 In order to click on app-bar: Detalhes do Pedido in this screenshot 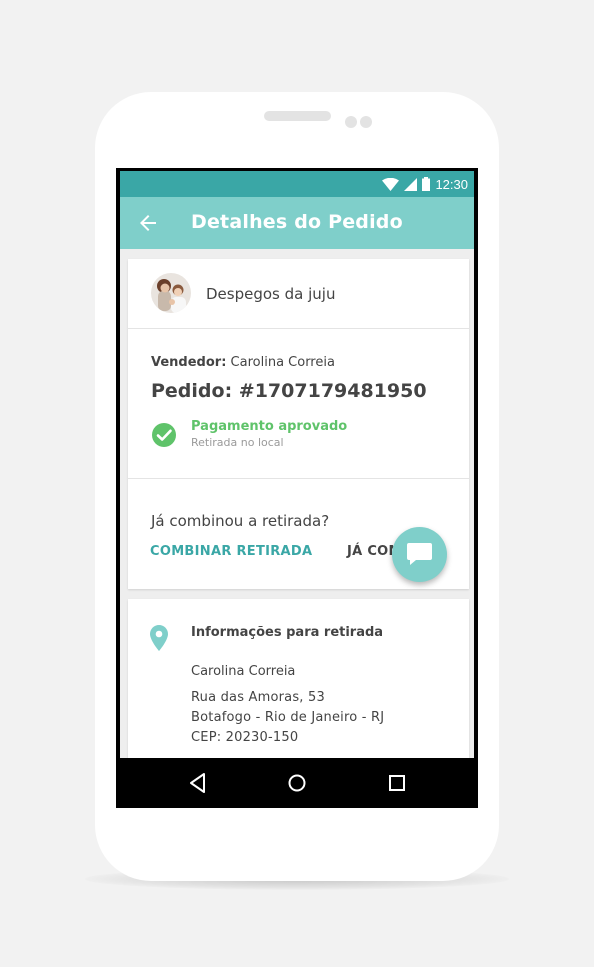, I will do `click(297, 223)`.